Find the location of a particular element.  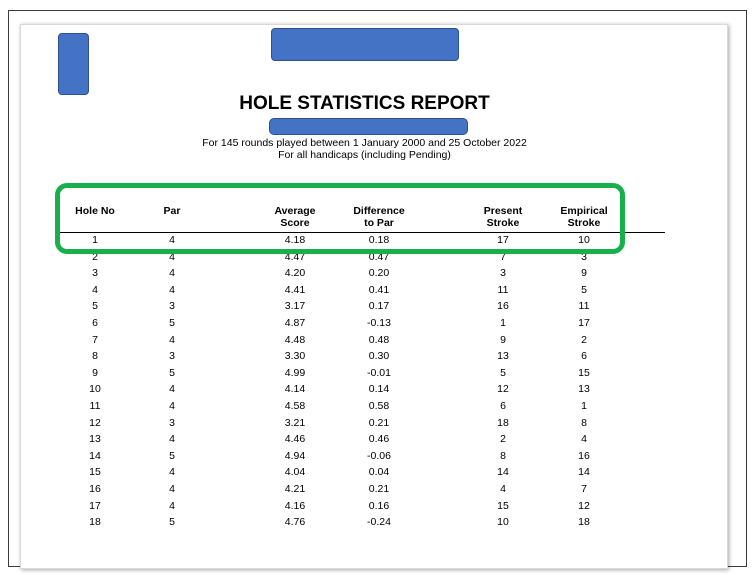

cell-hole-no: 15 is located at coordinates (95, 472).